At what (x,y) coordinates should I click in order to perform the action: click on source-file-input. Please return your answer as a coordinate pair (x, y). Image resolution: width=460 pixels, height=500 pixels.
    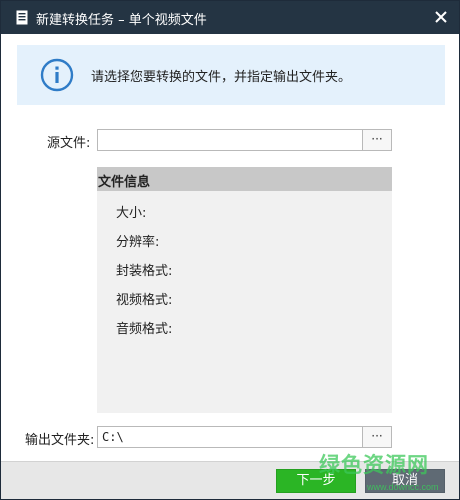
    Looking at the image, I should click on (230, 140).